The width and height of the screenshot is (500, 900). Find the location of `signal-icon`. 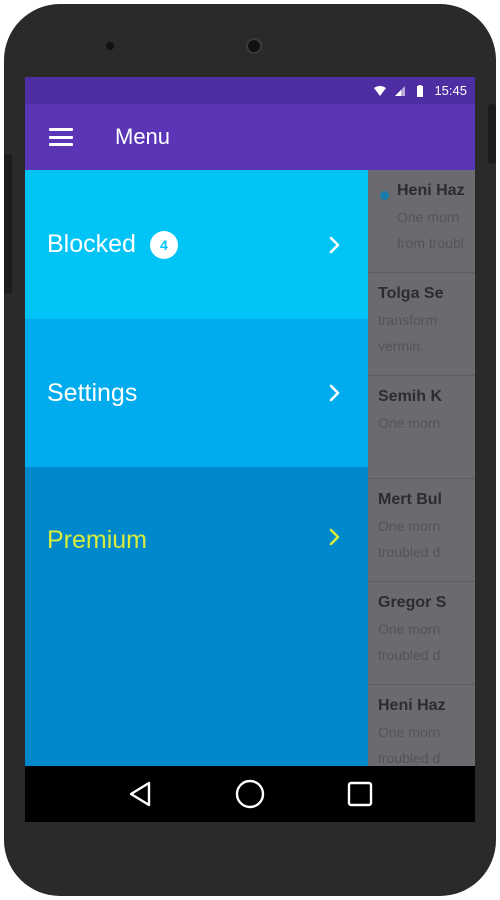

signal-icon is located at coordinates (400, 90).